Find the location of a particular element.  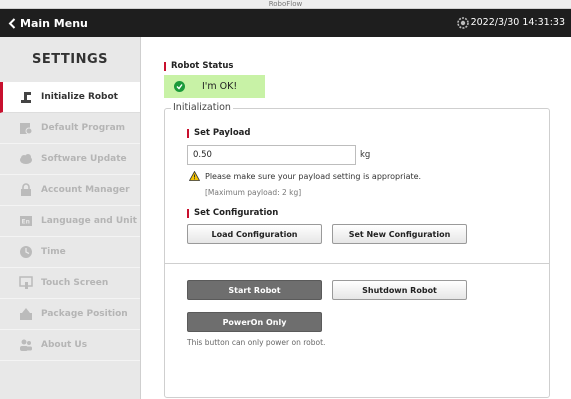

sidebar-item-account-manager: Account Manager is located at coordinates (70, 190).